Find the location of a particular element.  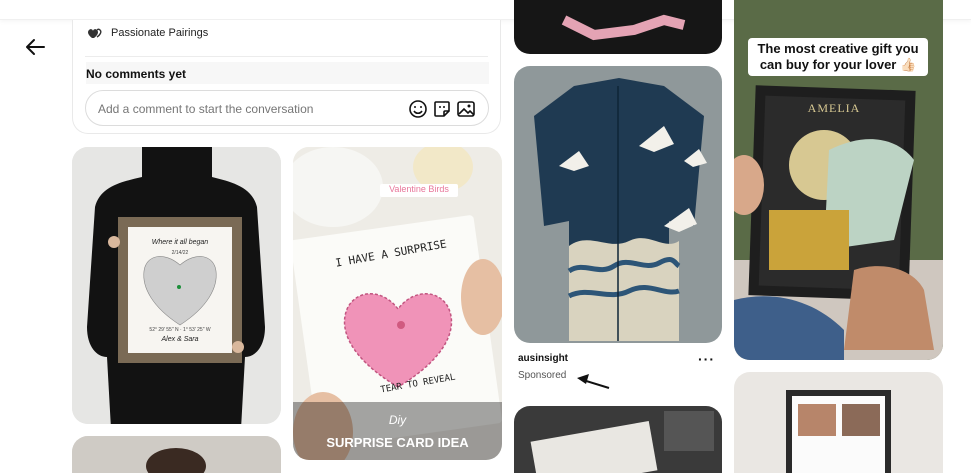

pin-partial-bottom-right is located at coordinates (838, 422).